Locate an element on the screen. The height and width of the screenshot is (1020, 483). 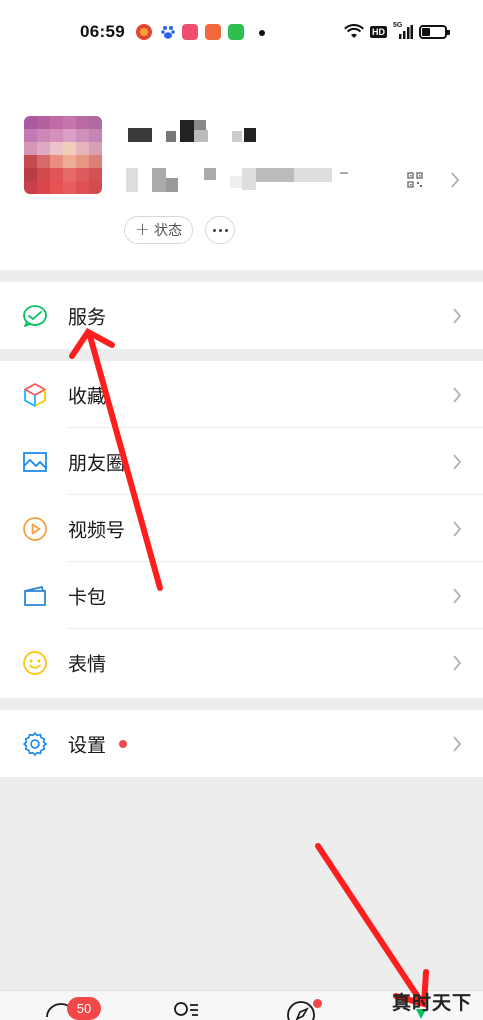
settings-group: 设置 is located at coordinates (241, 743).